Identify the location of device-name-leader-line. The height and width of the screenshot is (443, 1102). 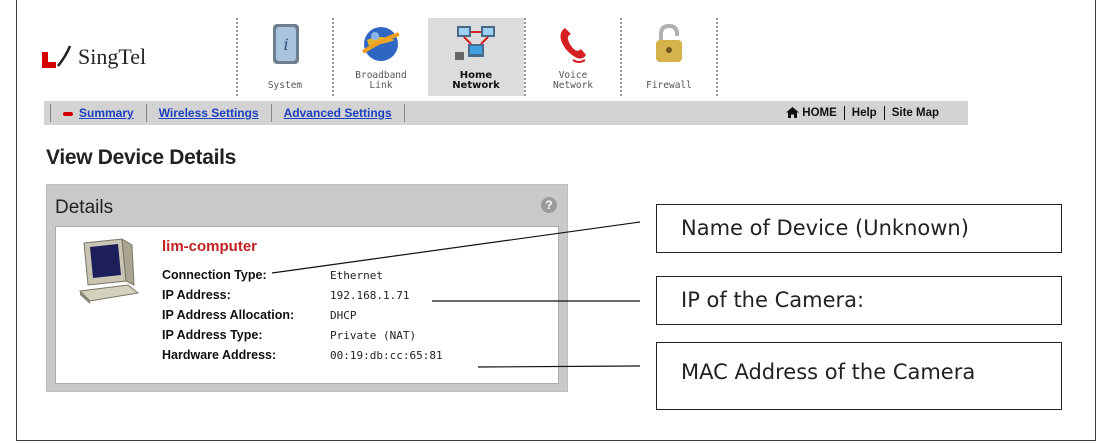
(456, 247).